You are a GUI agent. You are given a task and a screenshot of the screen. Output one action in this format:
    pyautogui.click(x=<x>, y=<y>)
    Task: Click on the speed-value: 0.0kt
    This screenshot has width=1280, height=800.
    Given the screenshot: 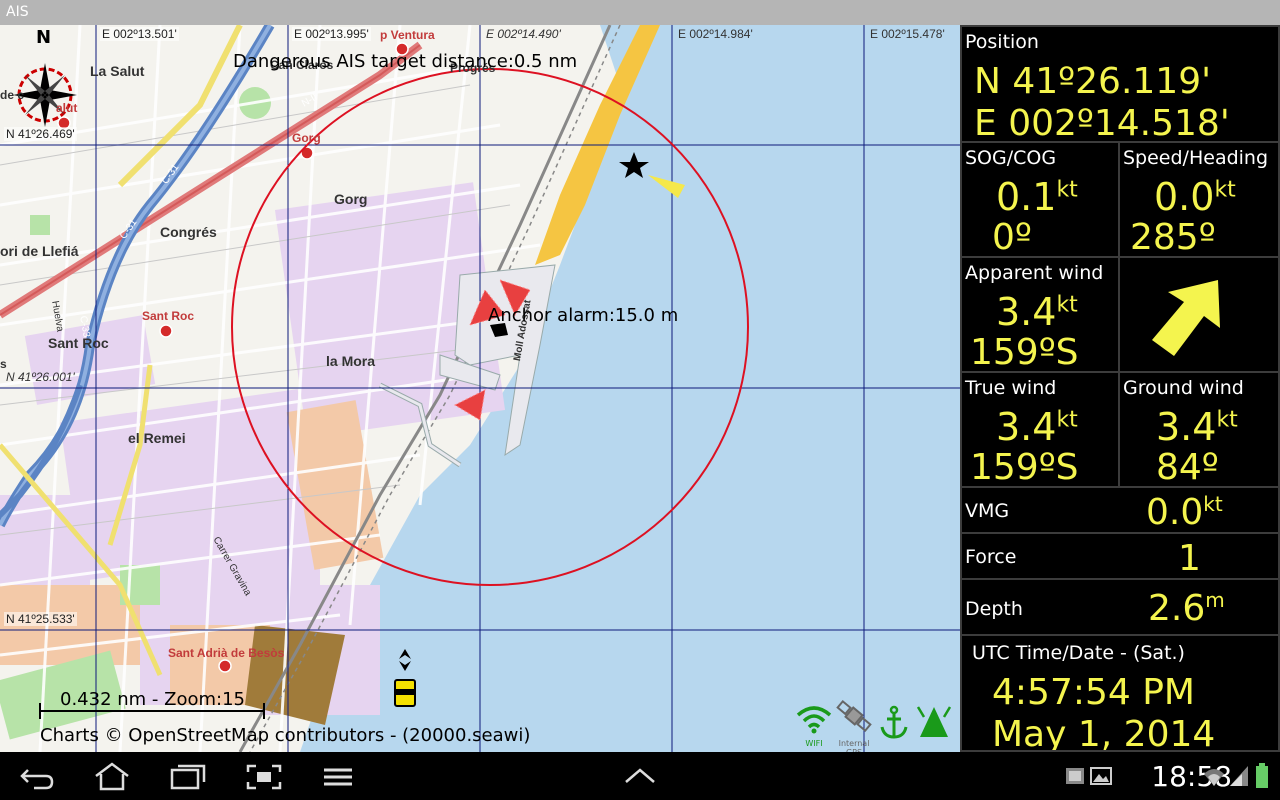 What is the action you would take?
    pyautogui.click(x=1195, y=197)
    